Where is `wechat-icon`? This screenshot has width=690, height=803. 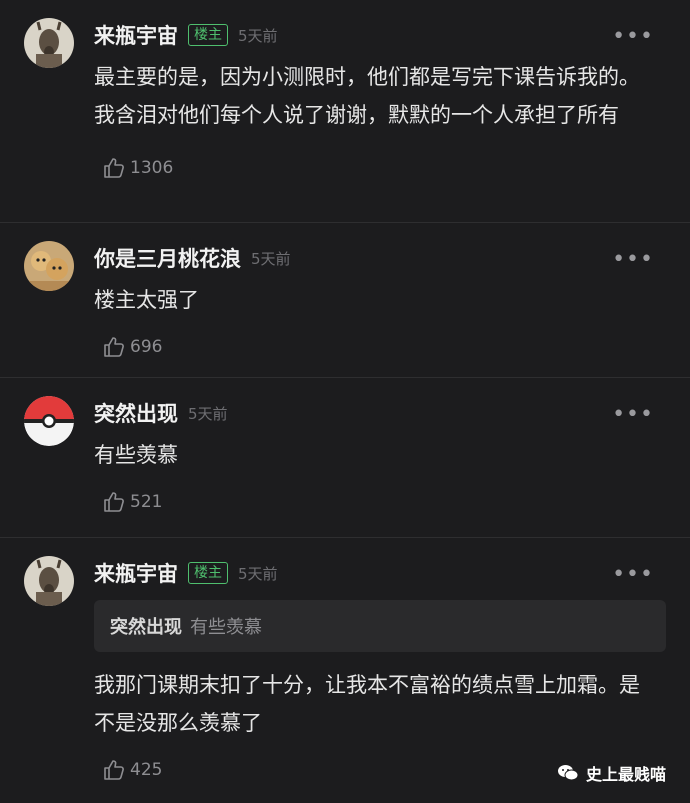 wechat-icon is located at coordinates (568, 773).